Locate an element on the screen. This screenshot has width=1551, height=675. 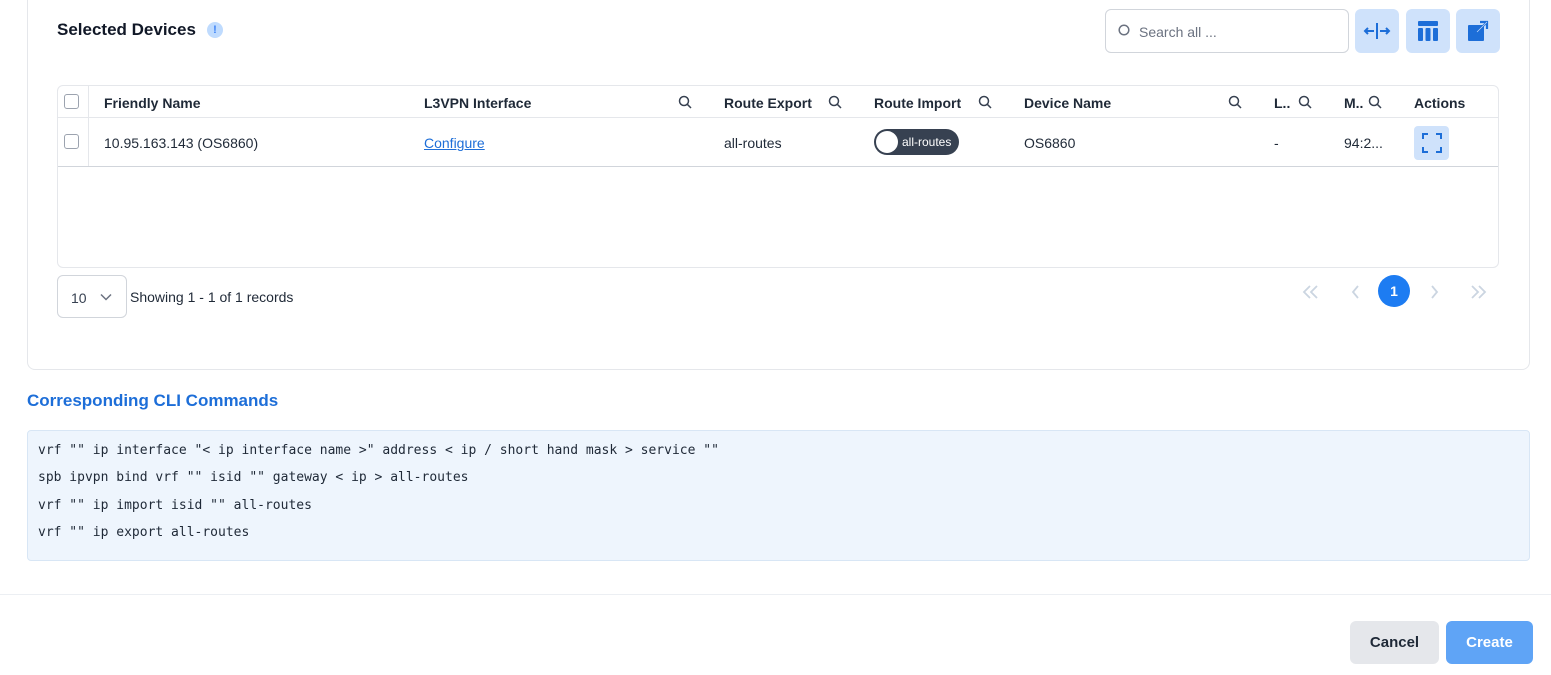
cli-commands-title: Corresponding CLI Commands is located at coordinates (153, 400).